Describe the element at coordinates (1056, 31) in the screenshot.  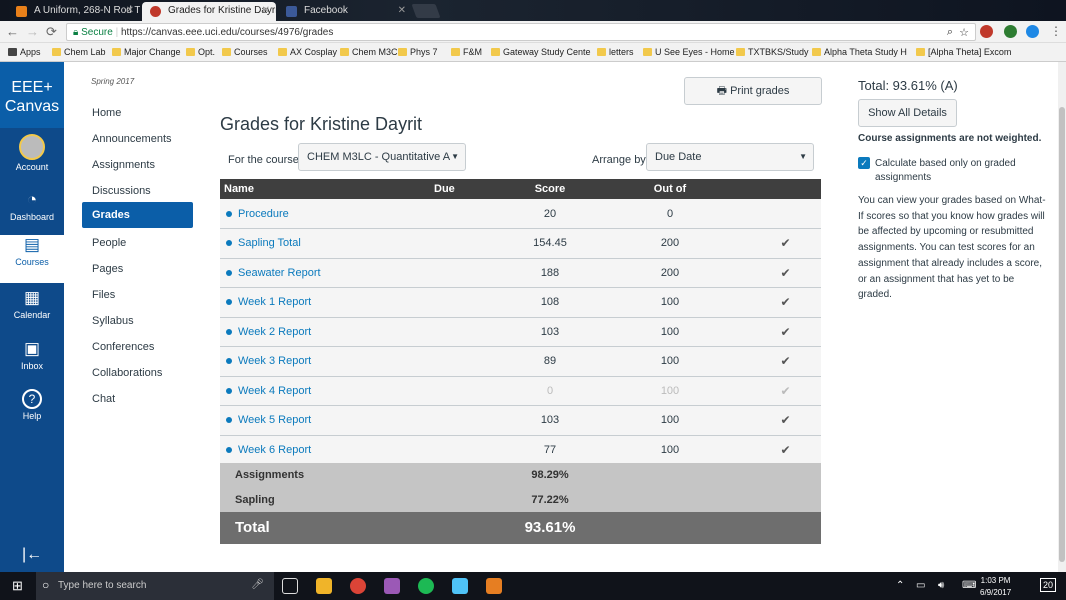
I see `menu-icon: ⋮` at that location.